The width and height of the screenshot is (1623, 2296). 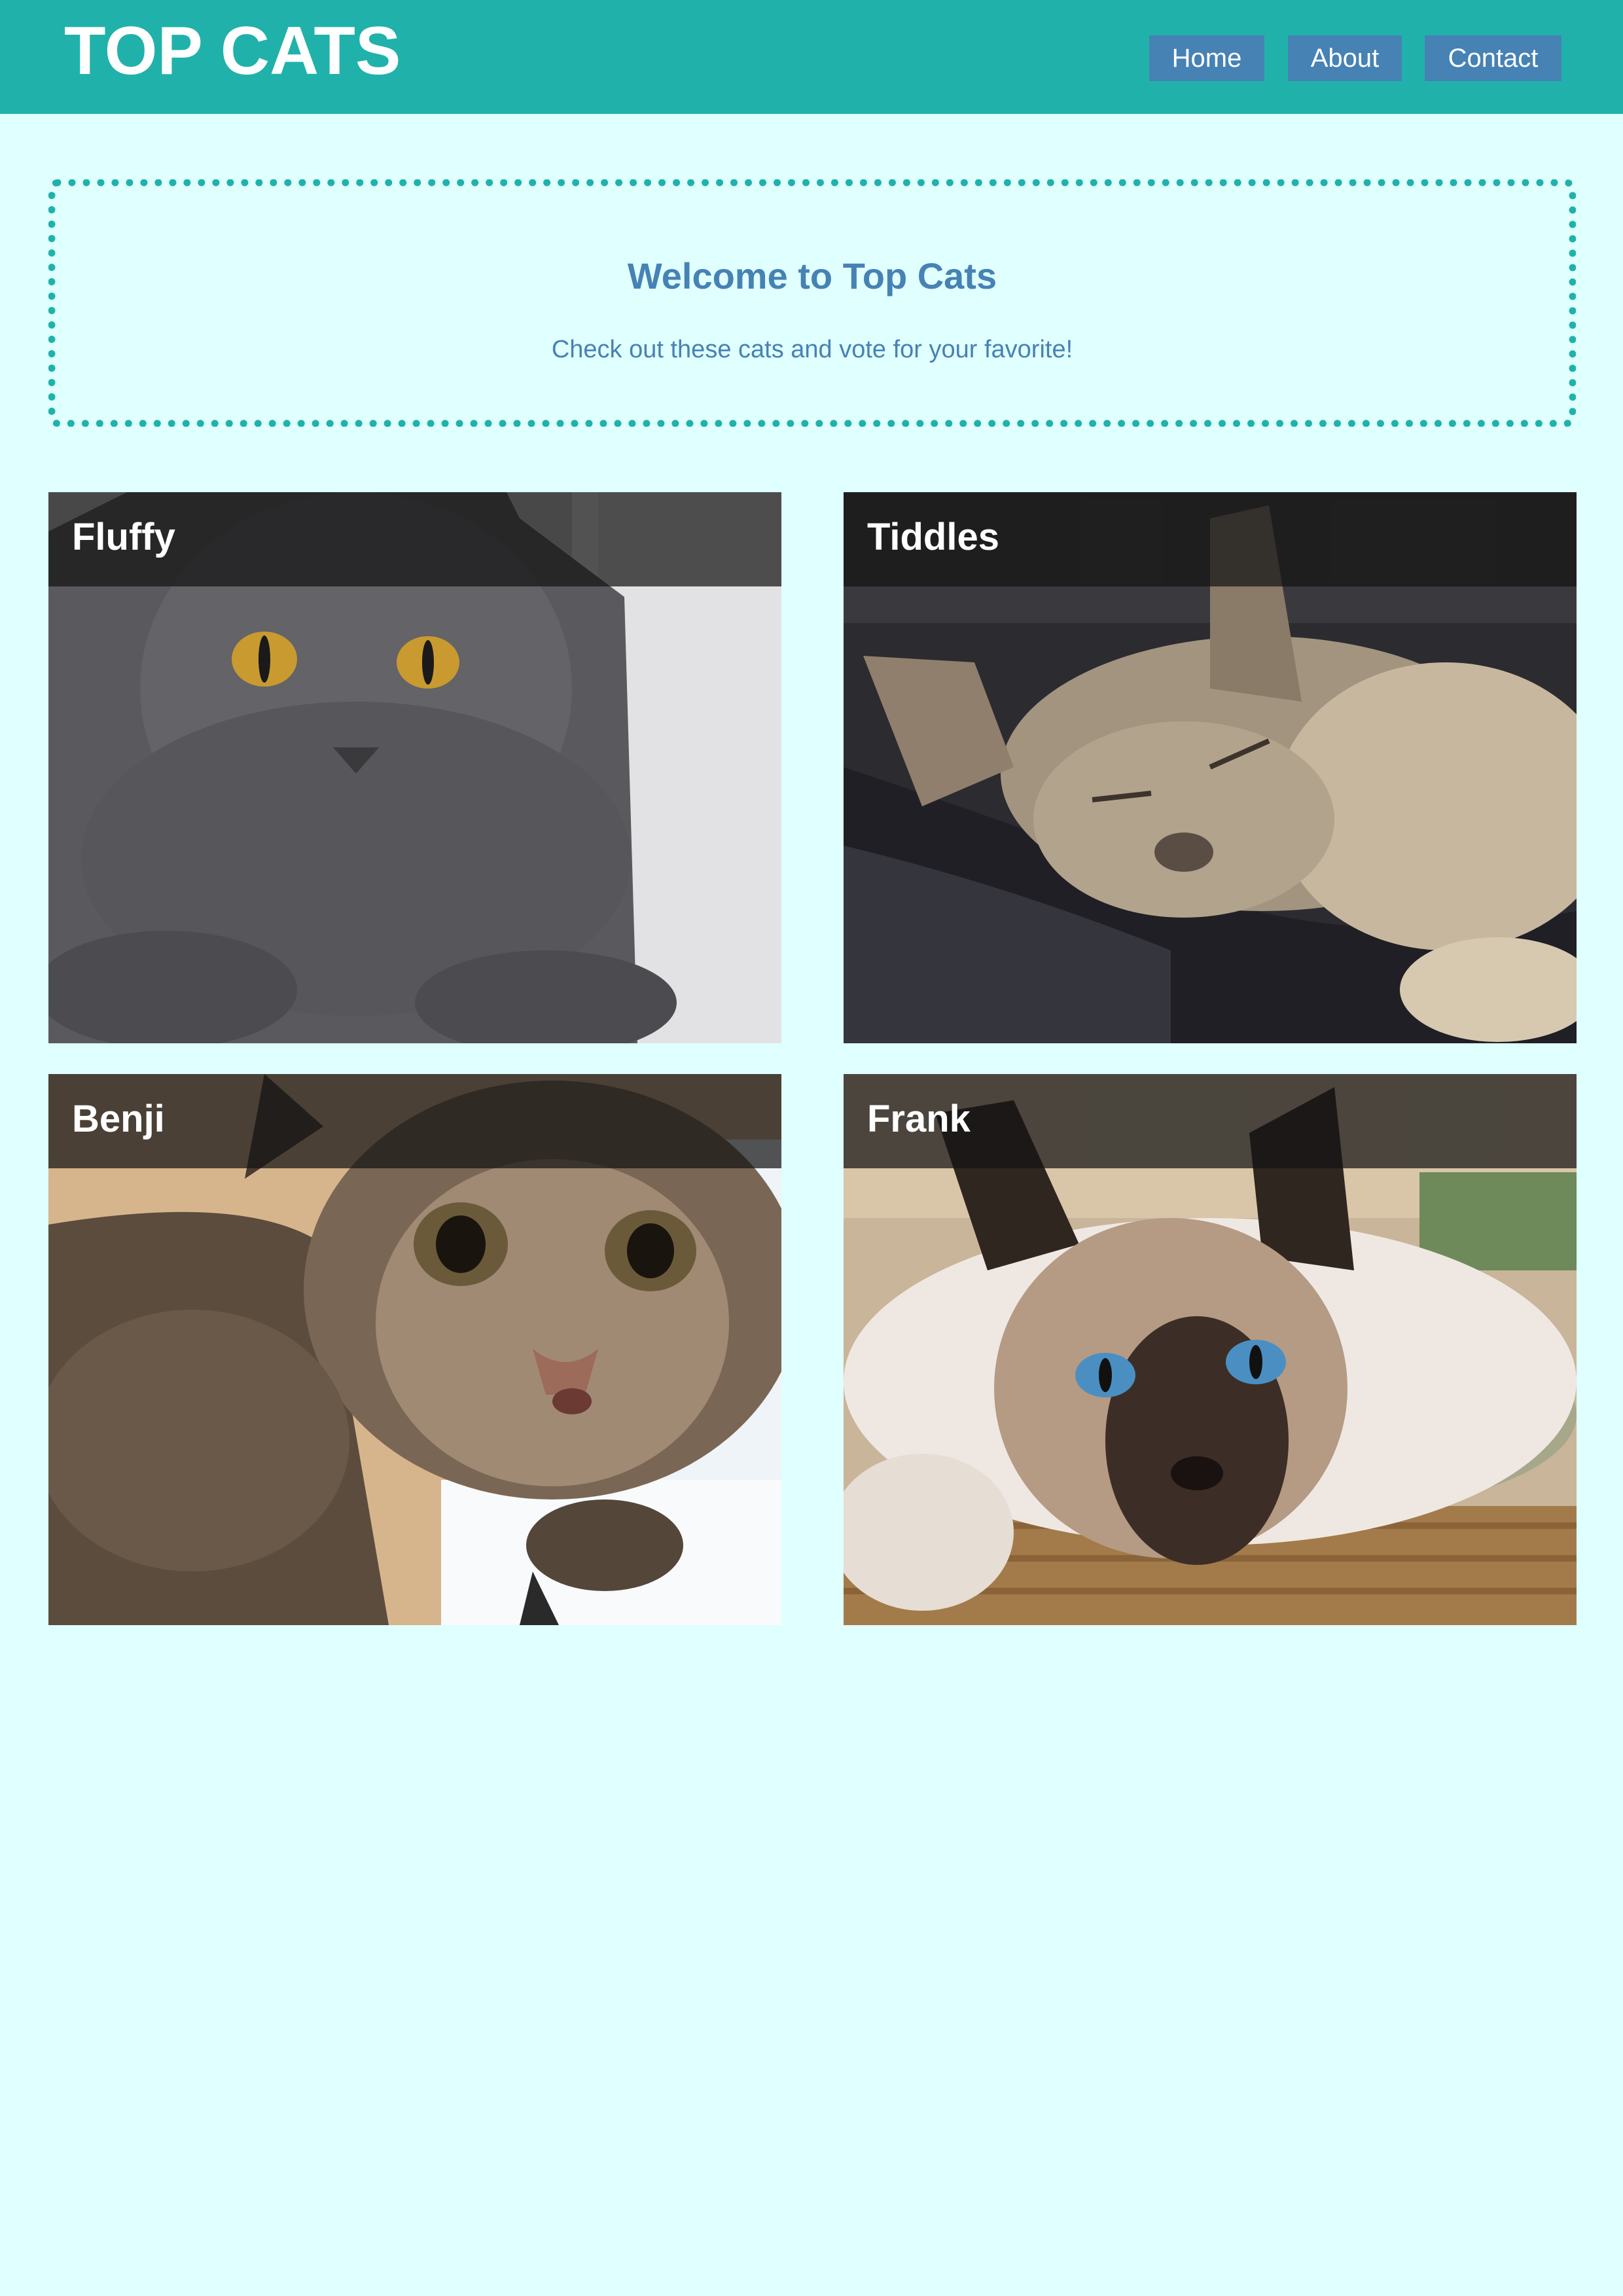 I want to click on nav-about-button: About, so click(x=1345, y=58).